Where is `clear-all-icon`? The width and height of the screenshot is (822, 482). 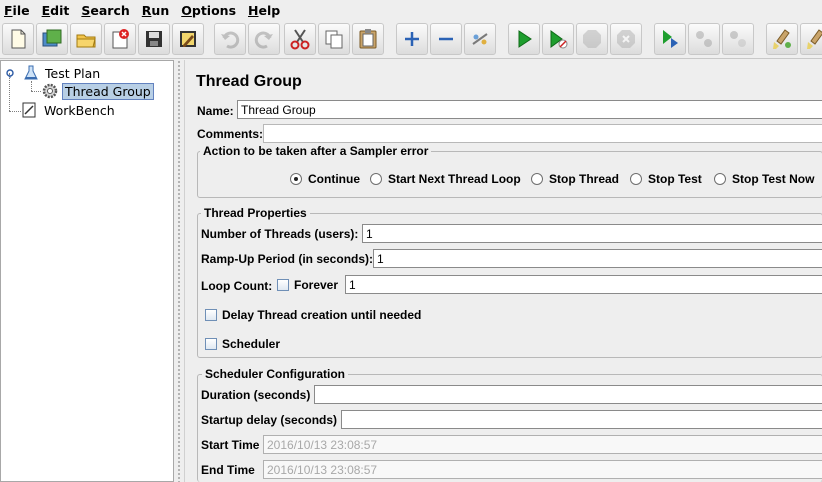
clear-all-icon is located at coordinates (814, 39).